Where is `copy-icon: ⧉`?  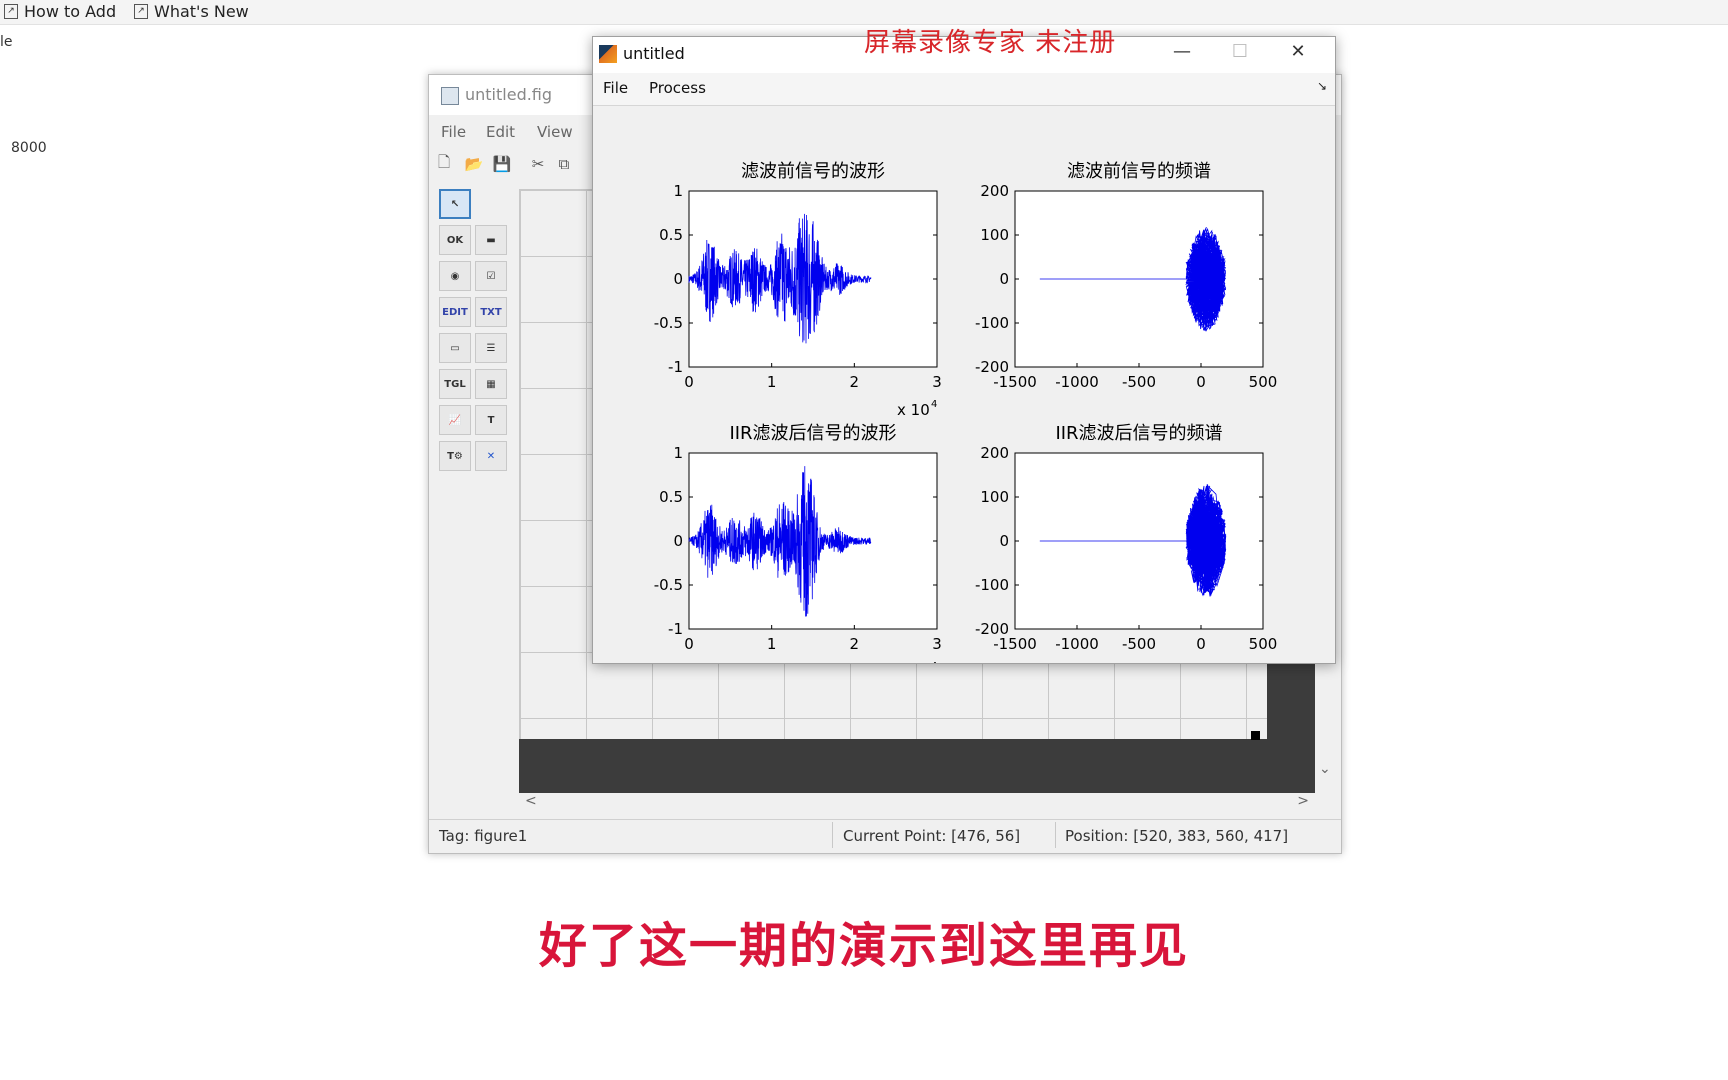 copy-icon: ⧉ is located at coordinates (564, 164).